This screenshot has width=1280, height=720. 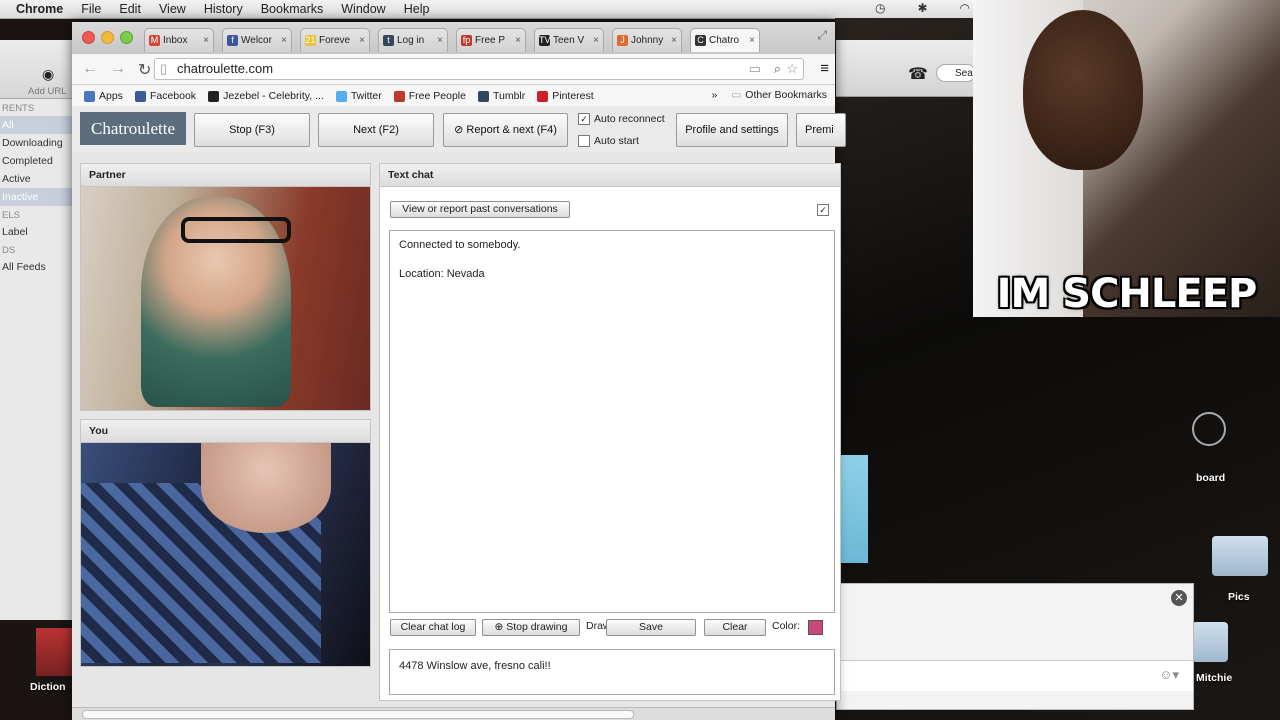 I want to click on menu-help: Help, so click(x=417, y=9).